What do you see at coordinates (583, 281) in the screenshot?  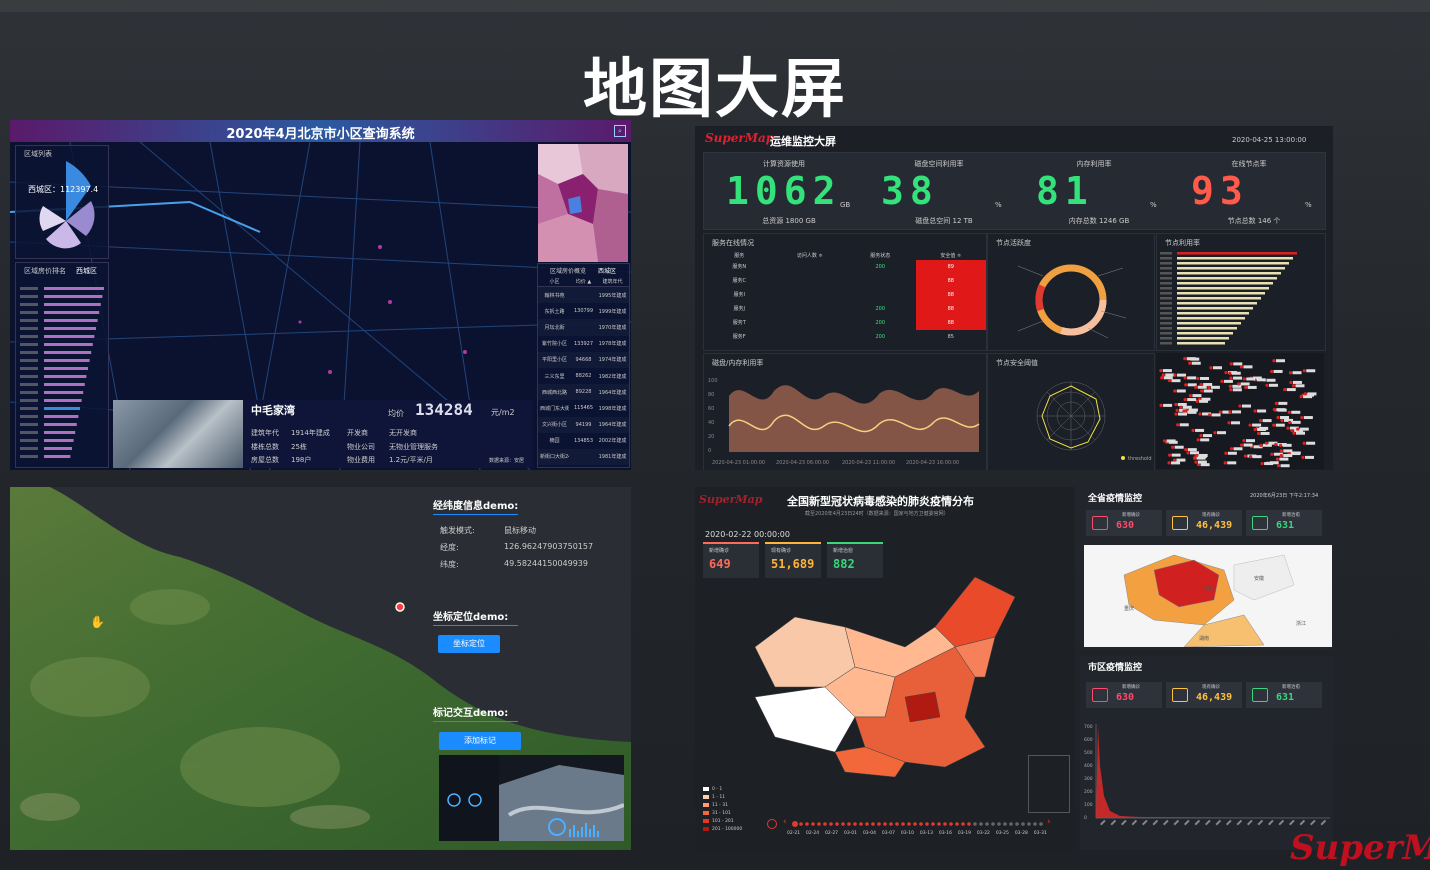 I see `table-header-cell: 均价 ▲` at bounding box center [583, 281].